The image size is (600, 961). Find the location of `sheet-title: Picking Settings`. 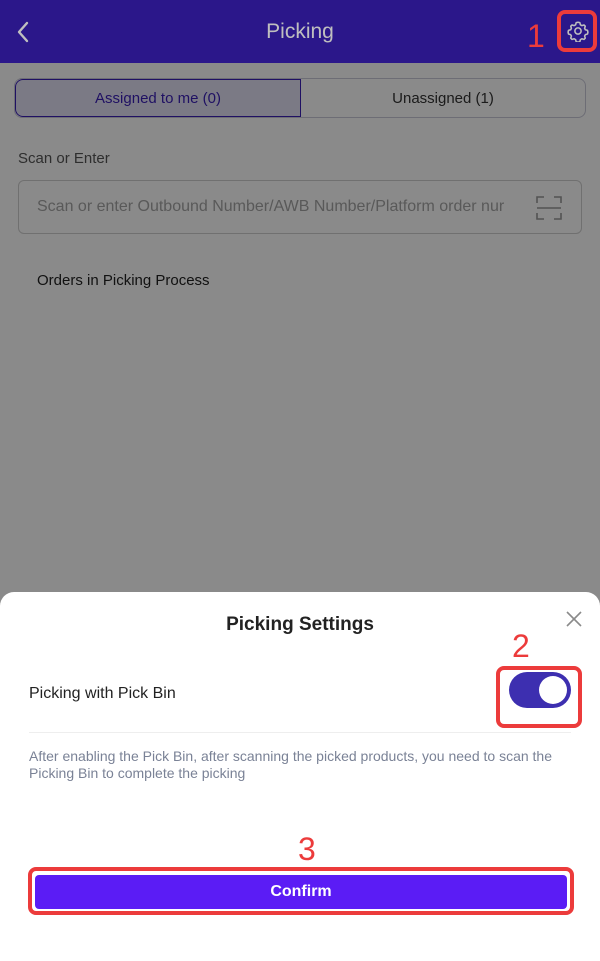

sheet-title: Picking Settings is located at coordinates (300, 624).